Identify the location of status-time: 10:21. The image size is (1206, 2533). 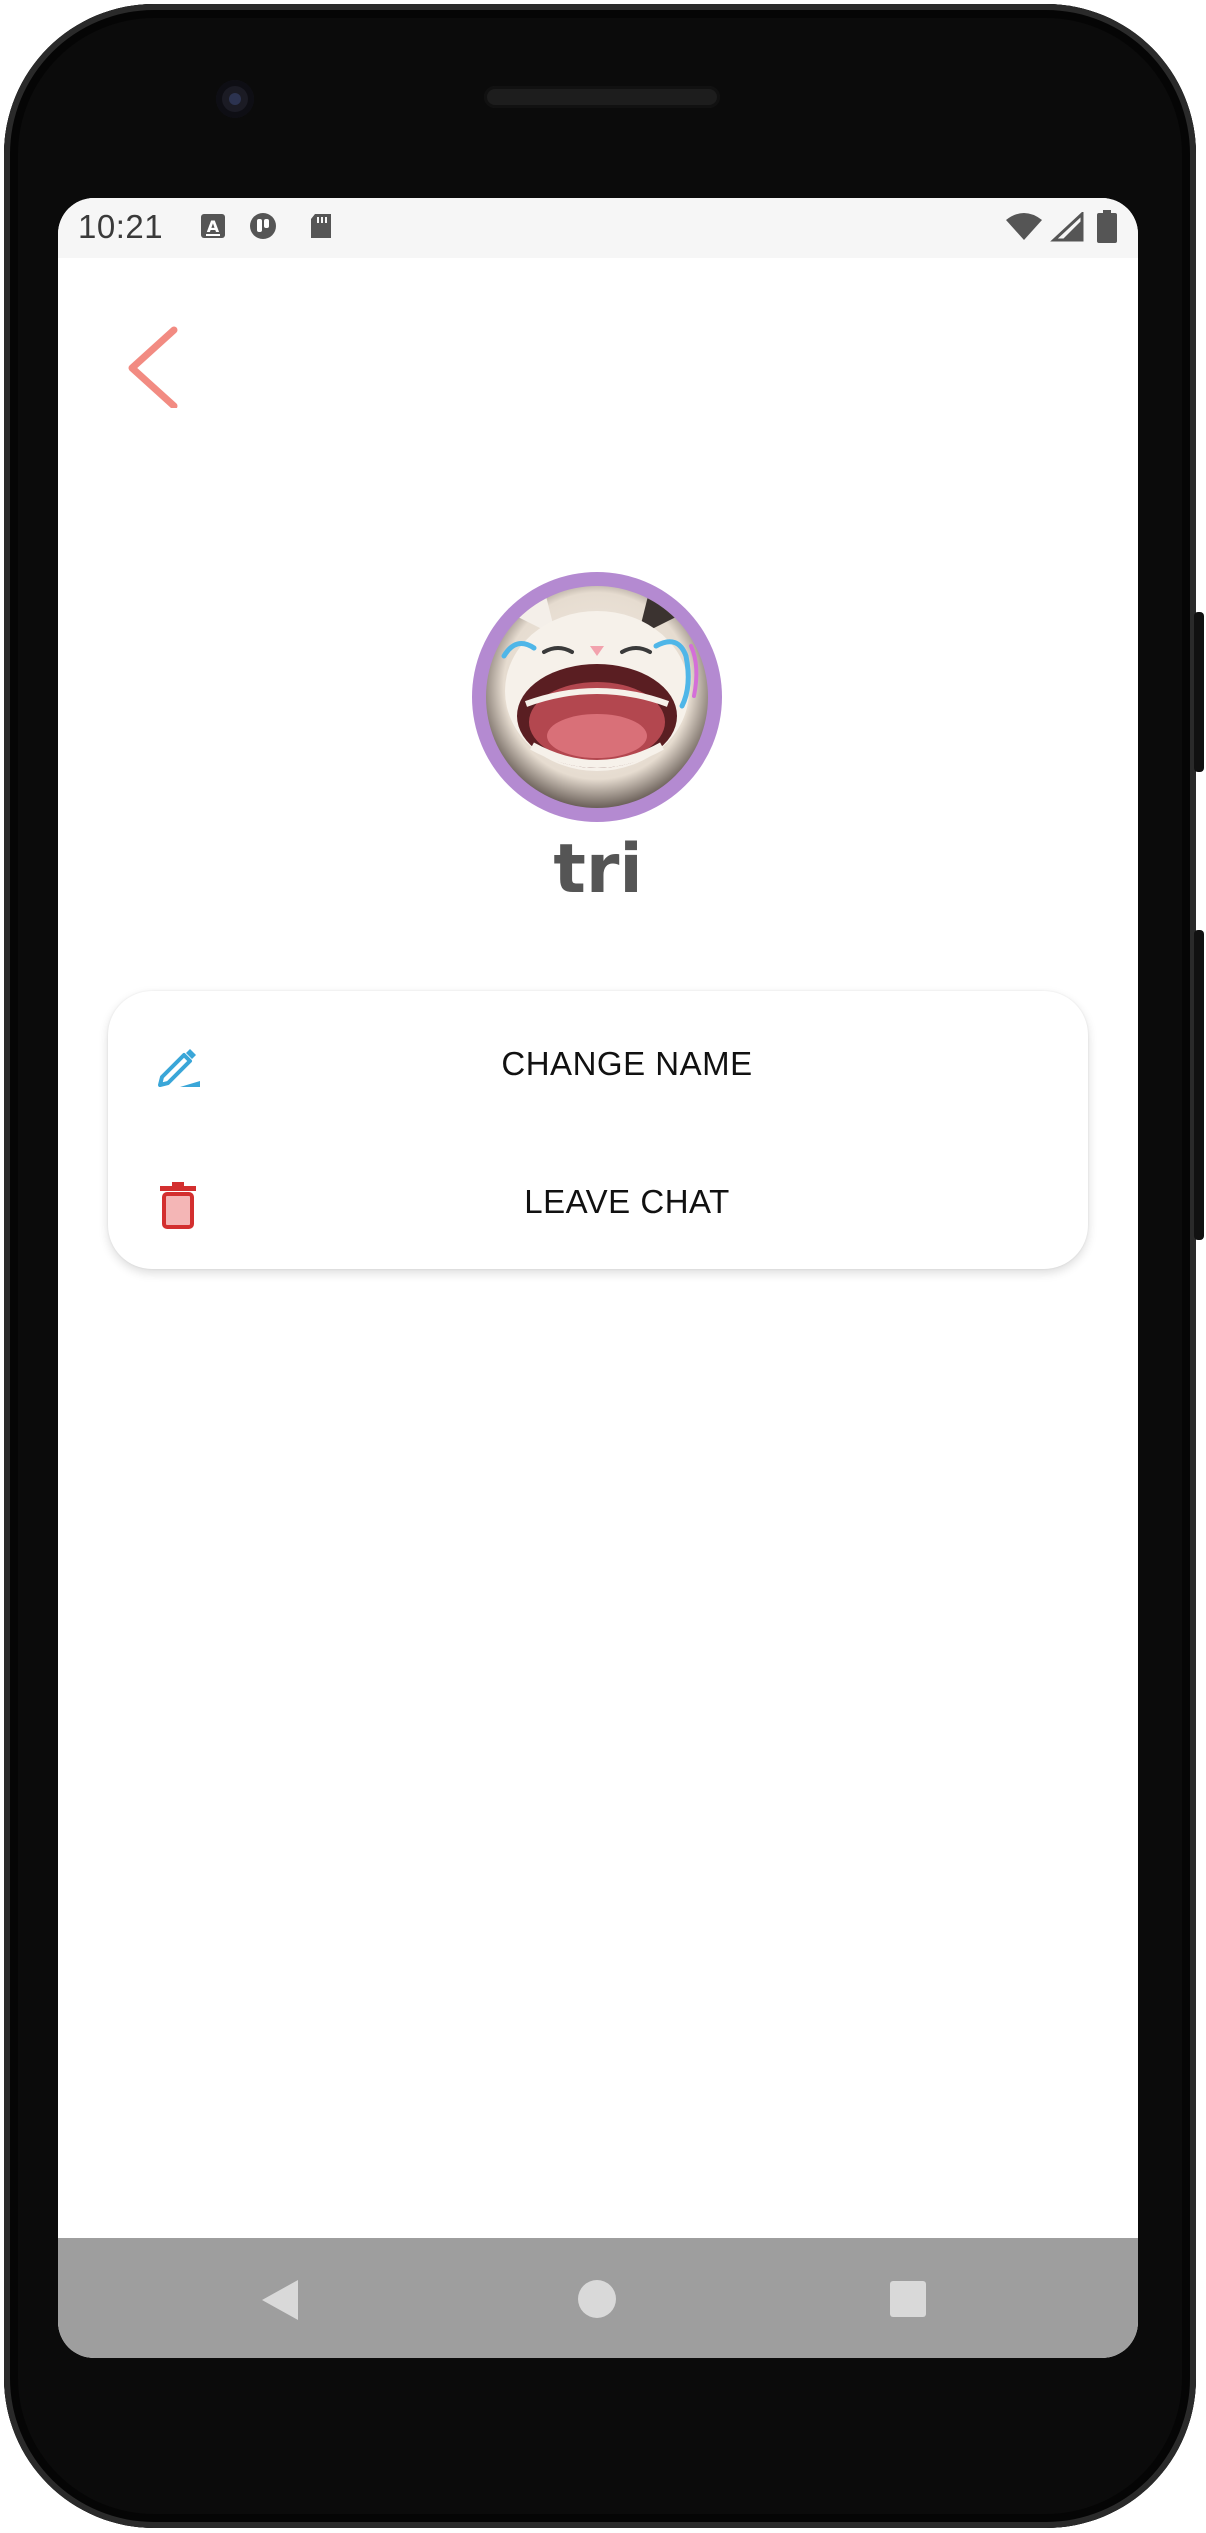
(121, 226).